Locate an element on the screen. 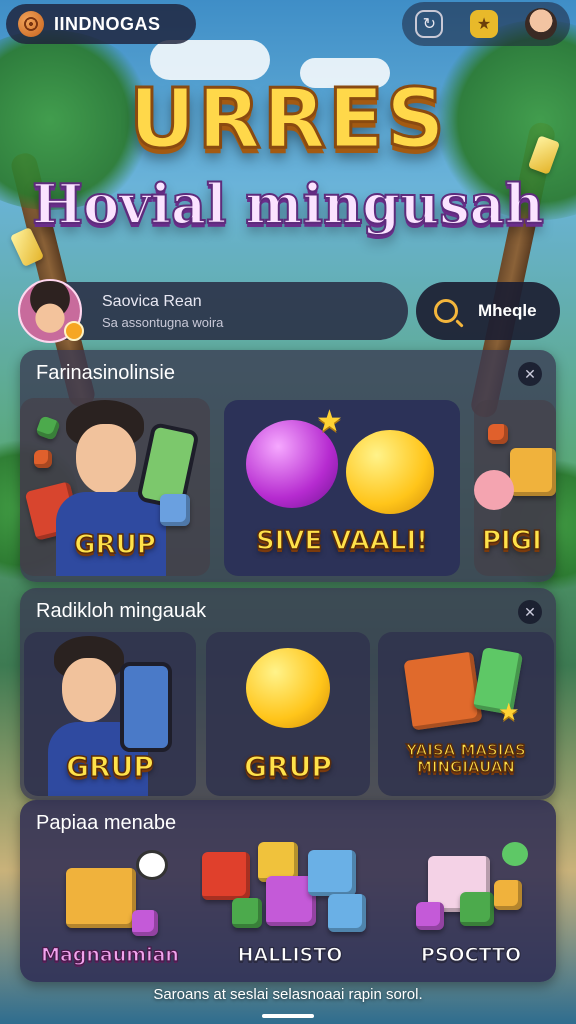 The width and height of the screenshot is (576, 1024). hero-subtitle: Hovial mingusah is located at coordinates (288, 204).